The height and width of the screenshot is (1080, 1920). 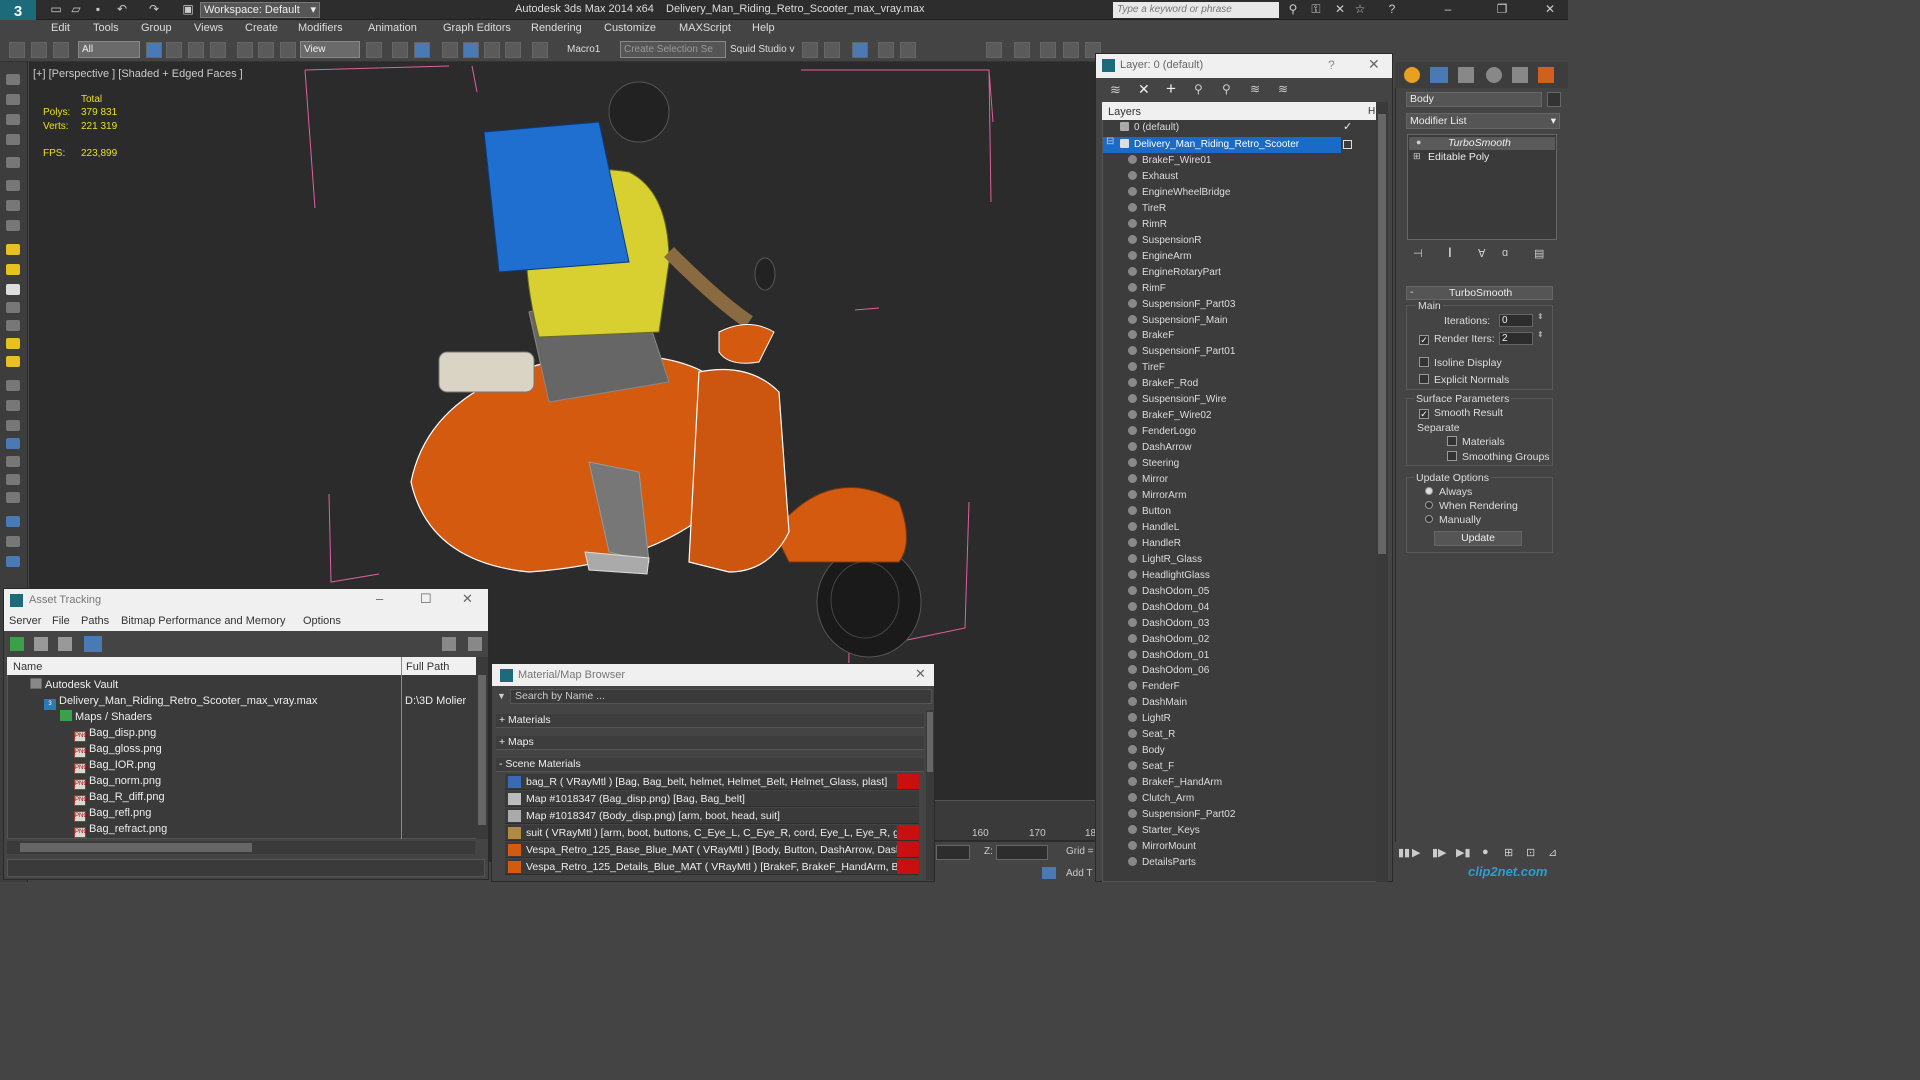 What do you see at coordinates (762, 49) in the screenshot?
I see `squid-studio-label: Squid Studio v` at bounding box center [762, 49].